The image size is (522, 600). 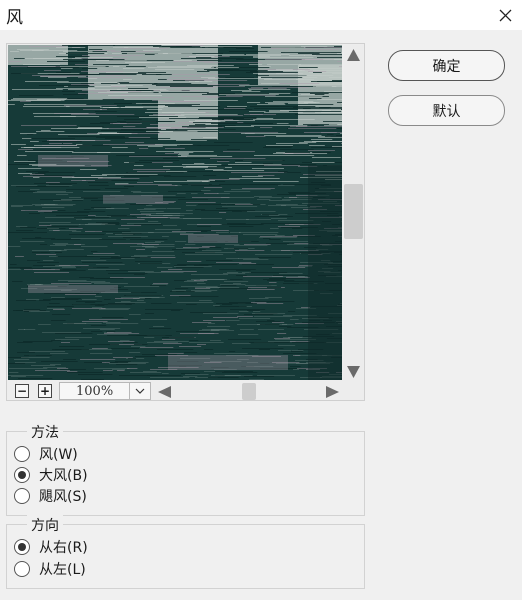 I want to click on ok-button: 确定, so click(x=446, y=65).